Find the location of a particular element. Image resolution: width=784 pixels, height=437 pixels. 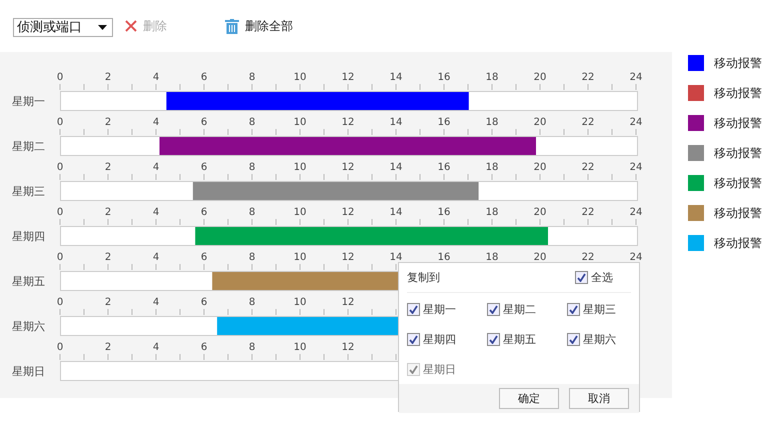

day-label: 星期三 is located at coordinates (28, 192).